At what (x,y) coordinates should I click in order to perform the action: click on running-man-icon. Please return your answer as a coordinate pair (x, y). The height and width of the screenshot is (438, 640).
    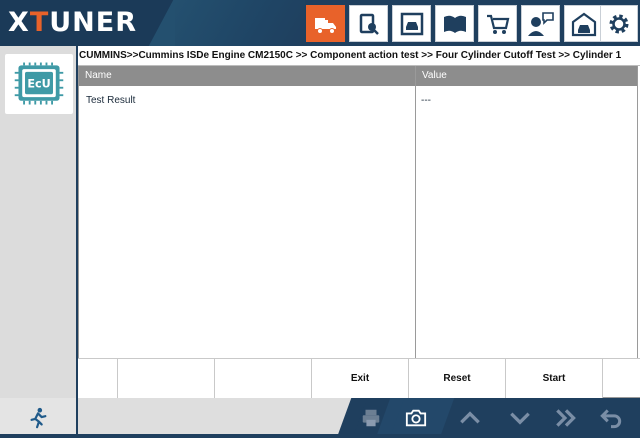
    Looking at the image, I should click on (38, 418).